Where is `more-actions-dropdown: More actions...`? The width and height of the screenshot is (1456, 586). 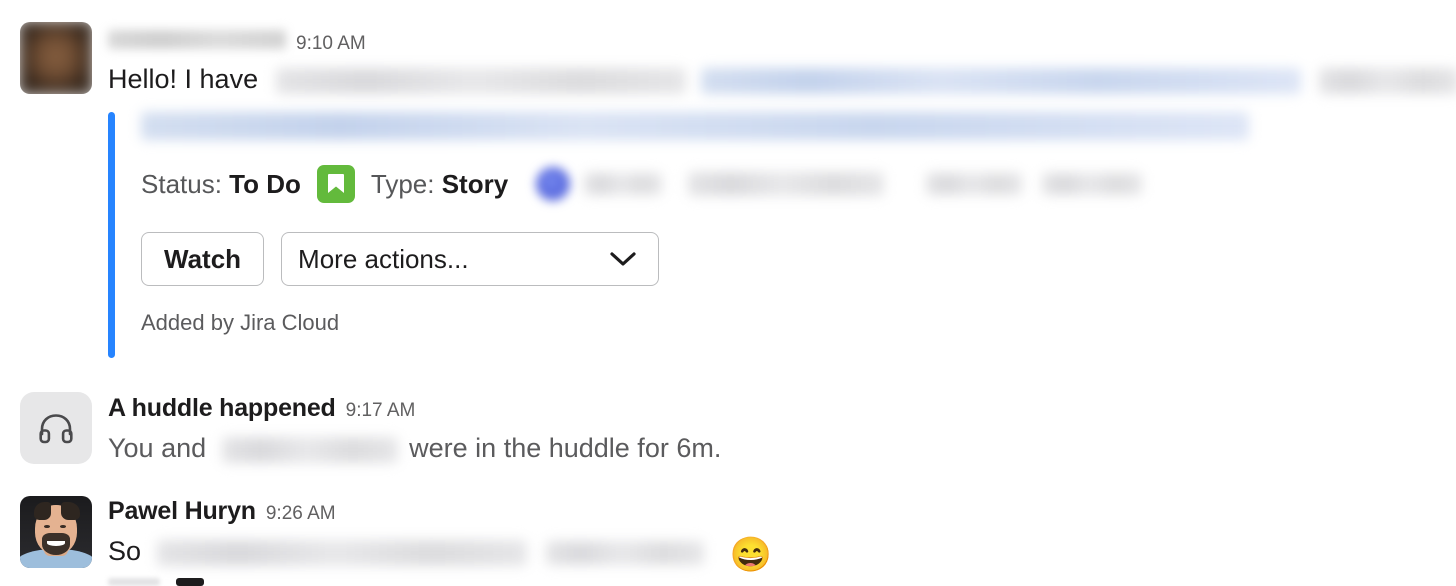 more-actions-dropdown: More actions... is located at coordinates (470, 259).